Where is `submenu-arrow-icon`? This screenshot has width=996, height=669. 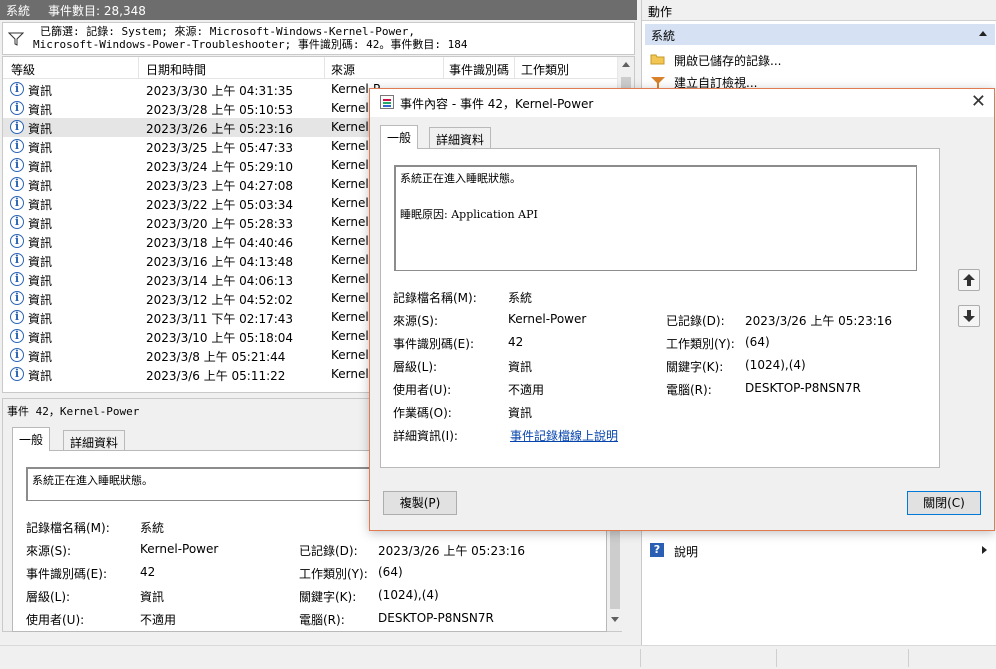
submenu-arrow-icon is located at coordinates (984, 550).